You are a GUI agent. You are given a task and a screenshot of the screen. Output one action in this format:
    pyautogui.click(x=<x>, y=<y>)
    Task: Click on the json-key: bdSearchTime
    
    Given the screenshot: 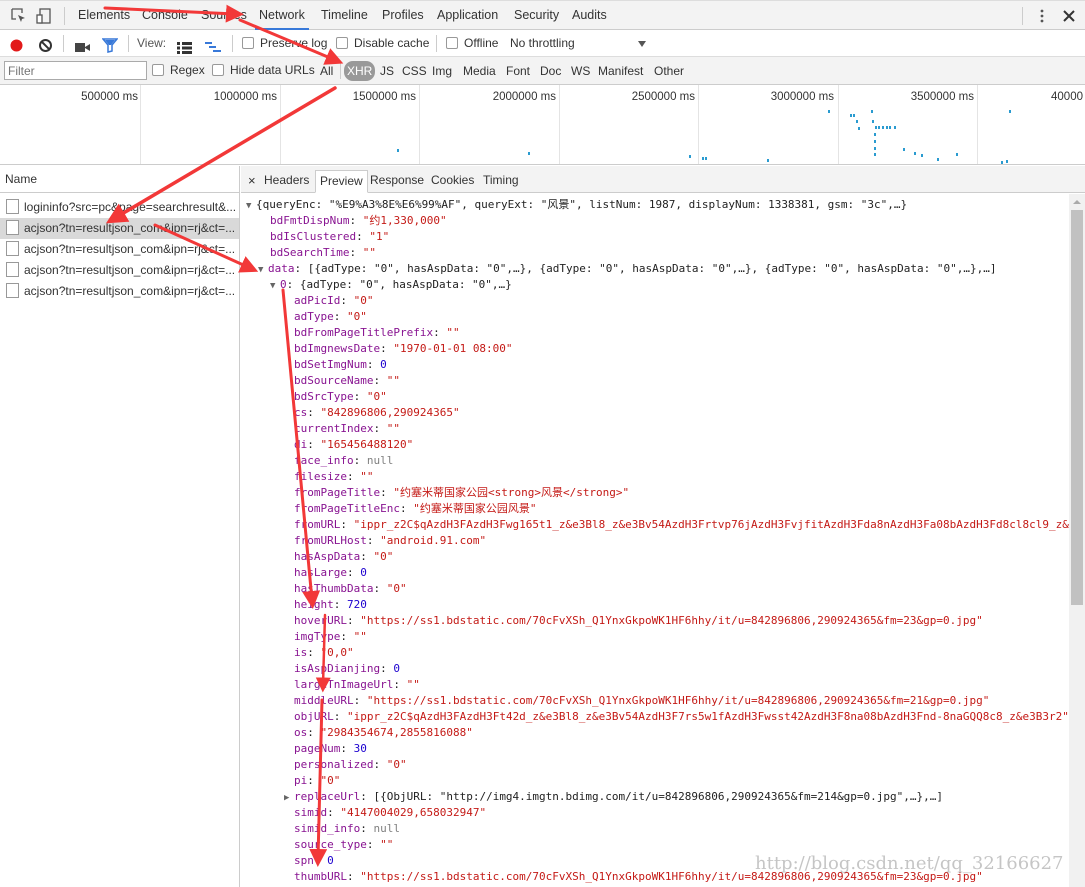 What is the action you would take?
    pyautogui.click(x=310, y=252)
    